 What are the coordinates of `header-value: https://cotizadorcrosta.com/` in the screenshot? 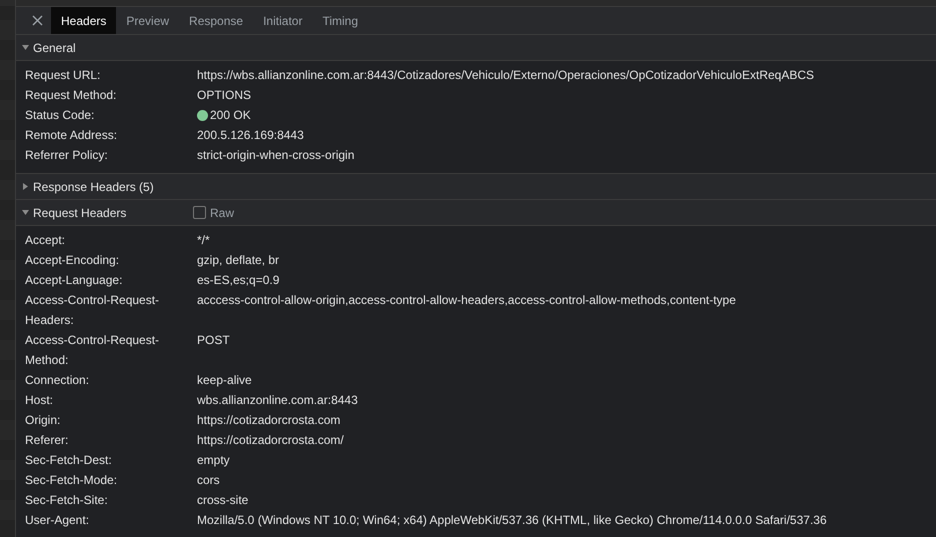 It's located at (270, 440).